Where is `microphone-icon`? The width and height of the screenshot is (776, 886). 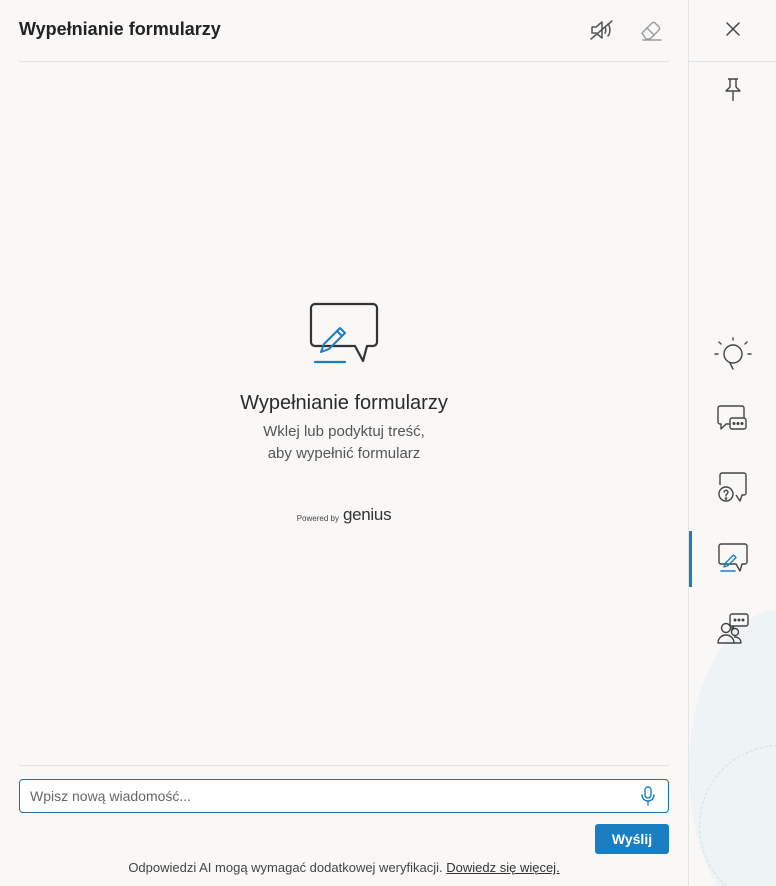
microphone-icon is located at coordinates (648, 796).